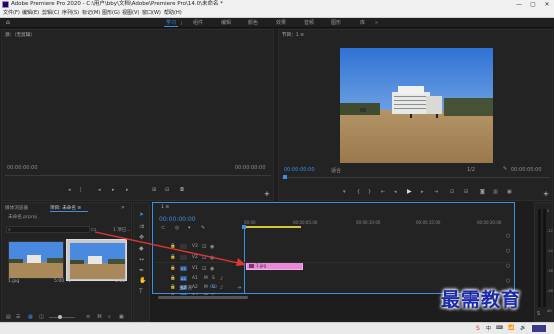  What do you see at coordinates (91, 13) in the screenshot?
I see `menu-marker: 标记(M)` at bounding box center [91, 13].